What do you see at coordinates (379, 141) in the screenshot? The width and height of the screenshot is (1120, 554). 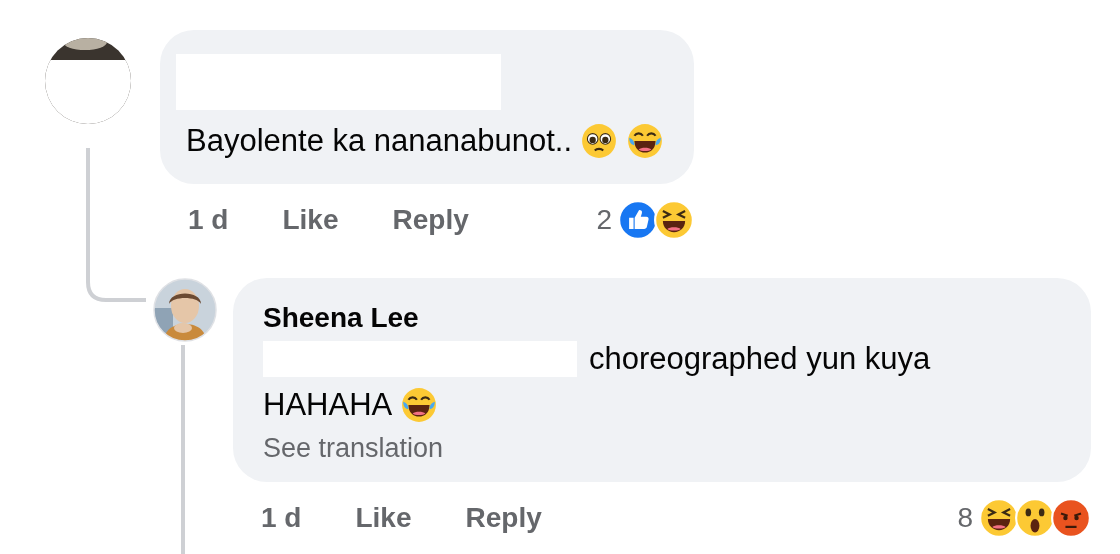 I see `comment-text: Bayolente ka nananabunot..` at bounding box center [379, 141].